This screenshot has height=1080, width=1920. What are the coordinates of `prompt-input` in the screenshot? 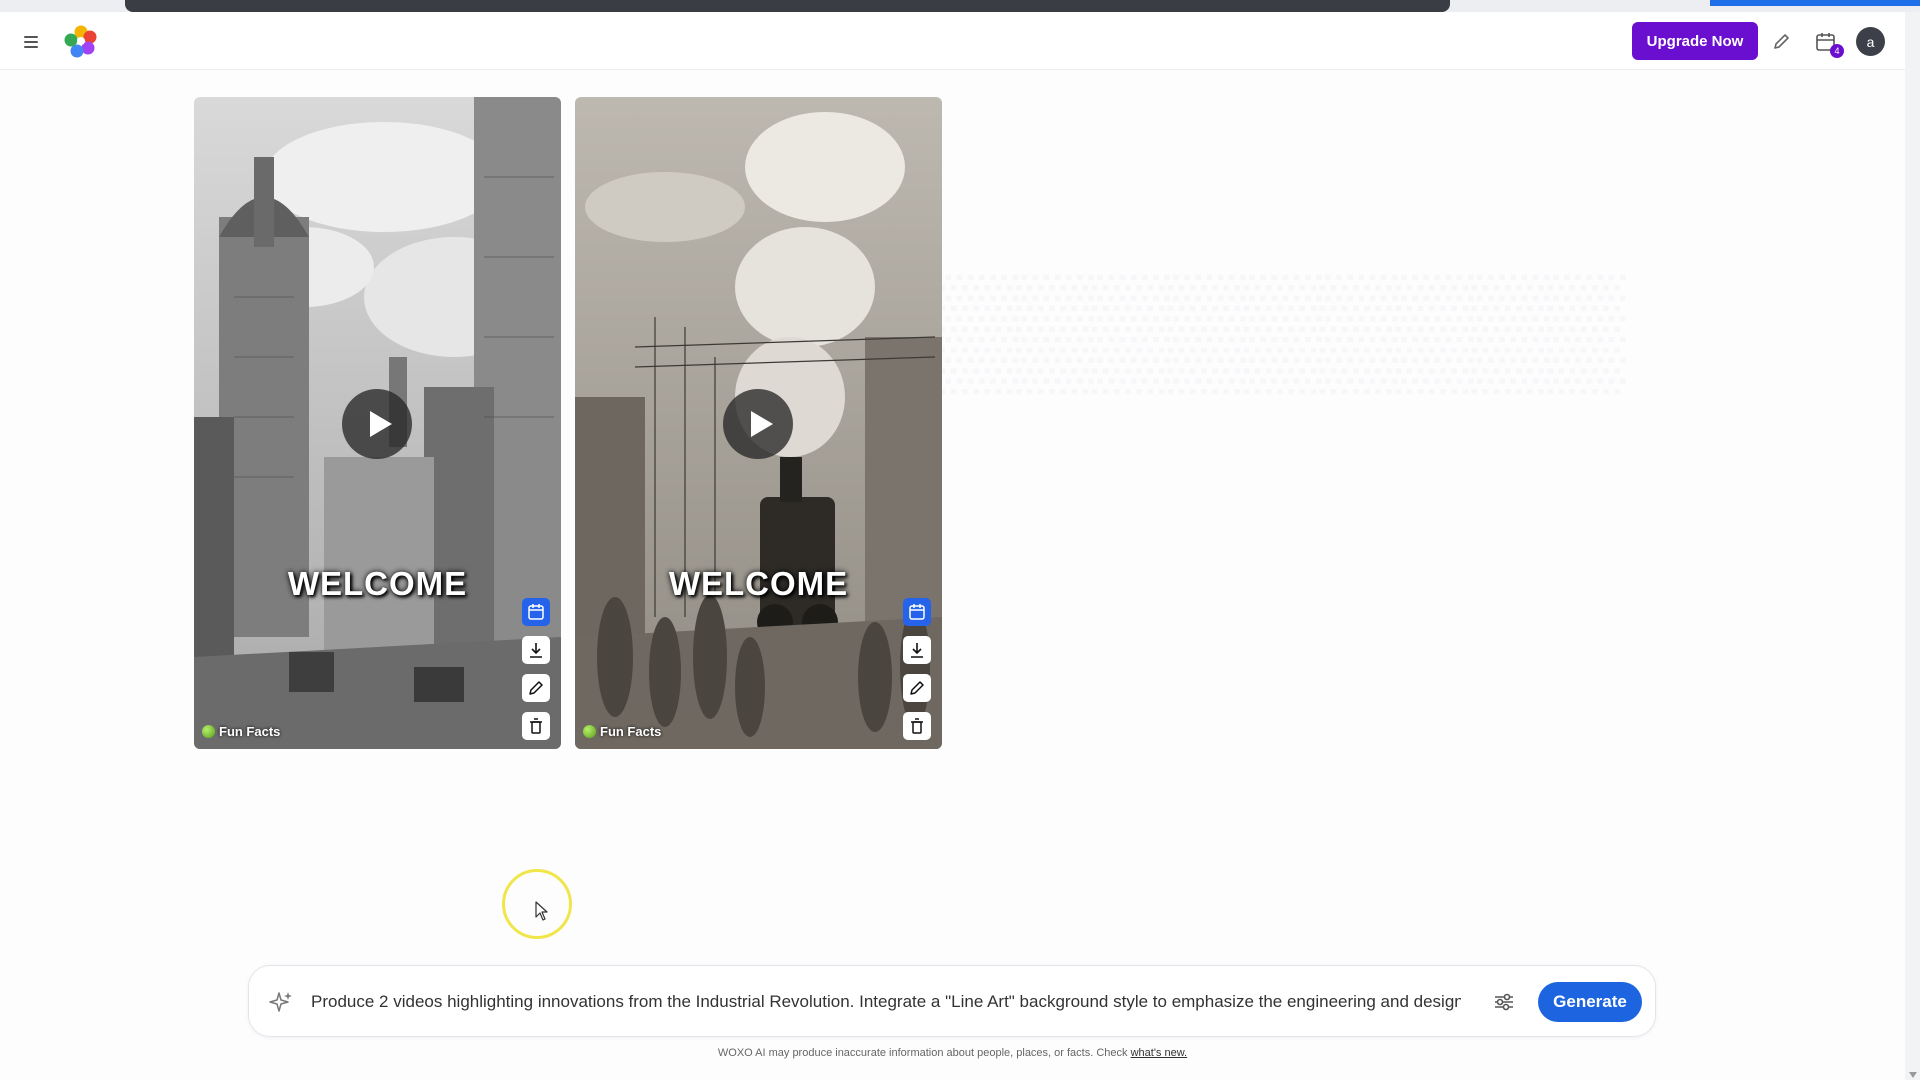 It's located at (886, 1002).